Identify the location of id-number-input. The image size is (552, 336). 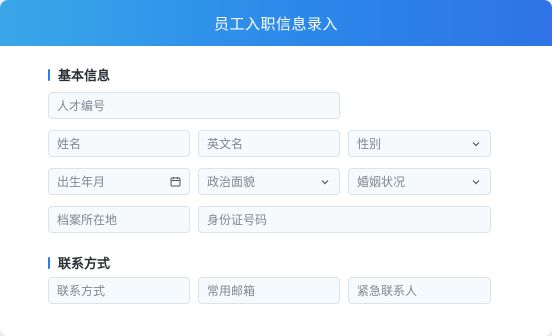
(344, 219).